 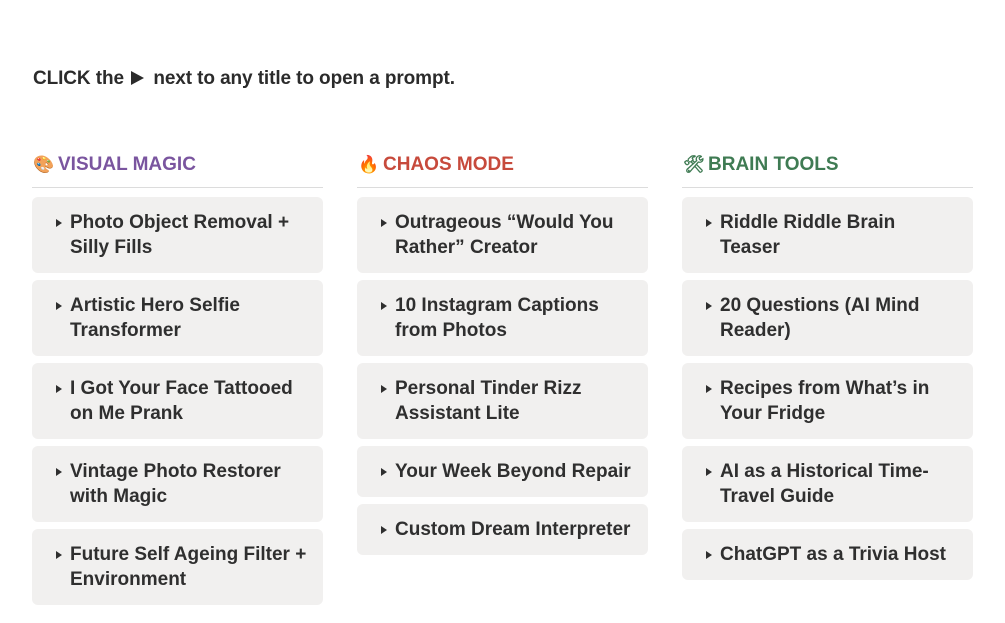 What do you see at coordinates (78, 78) in the screenshot?
I see `instruction-before: CLICK the` at bounding box center [78, 78].